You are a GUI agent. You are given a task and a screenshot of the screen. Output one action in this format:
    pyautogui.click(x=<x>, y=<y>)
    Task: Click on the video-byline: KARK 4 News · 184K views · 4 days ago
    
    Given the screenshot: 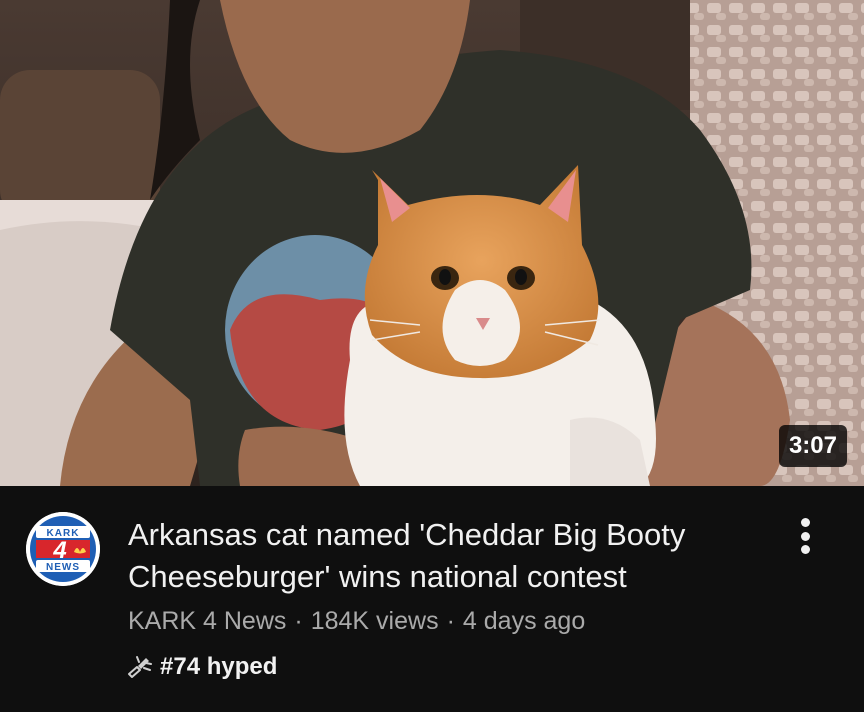 What is the action you would take?
    pyautogui.click(x=356, y=621)
    